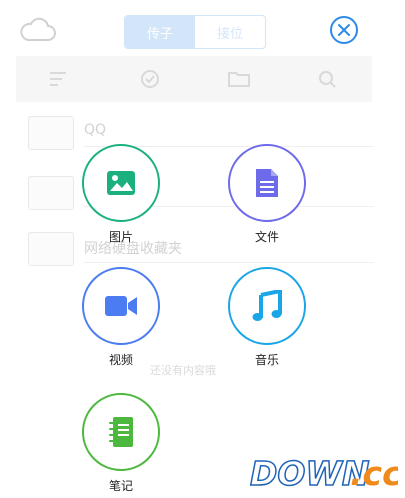 This screenshot has width=405, height=498. I want to click on bg-segmented-tabs: 传子 接位, so click(195, 32).